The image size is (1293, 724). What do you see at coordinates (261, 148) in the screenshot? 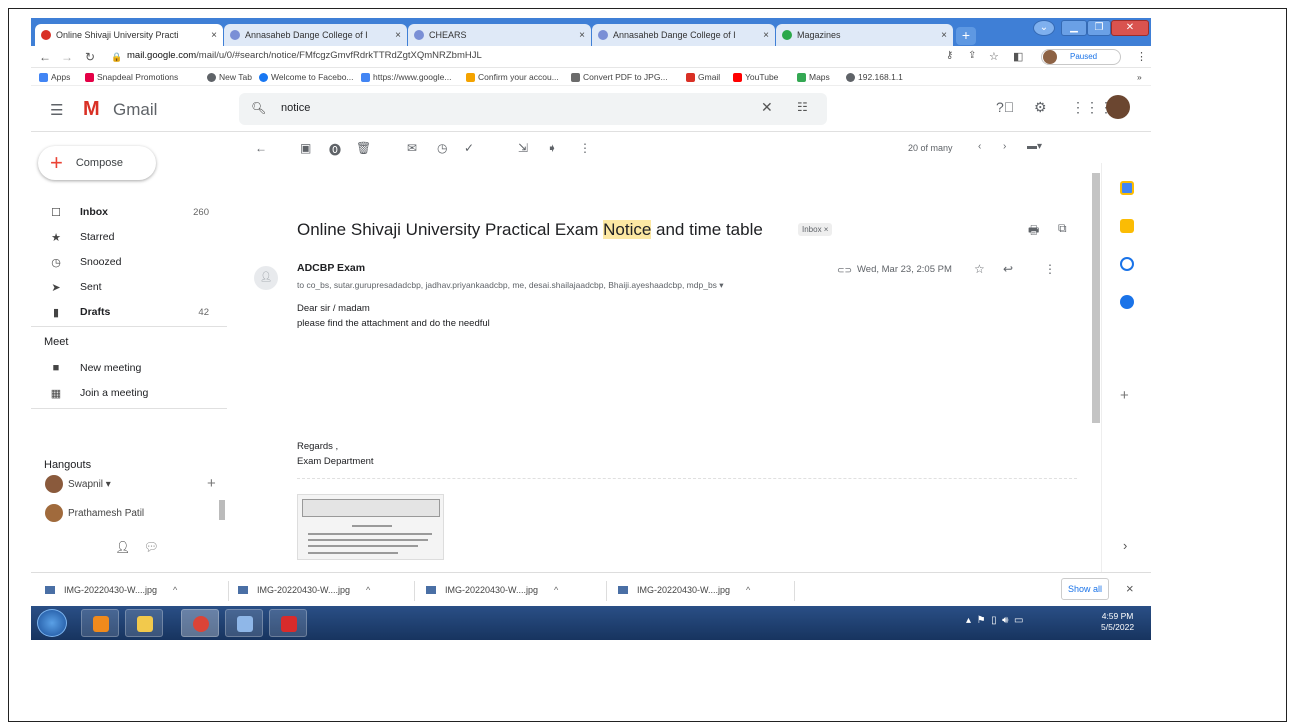
I see `back-to-search-icon: ←` at bounding box center [261, 148].